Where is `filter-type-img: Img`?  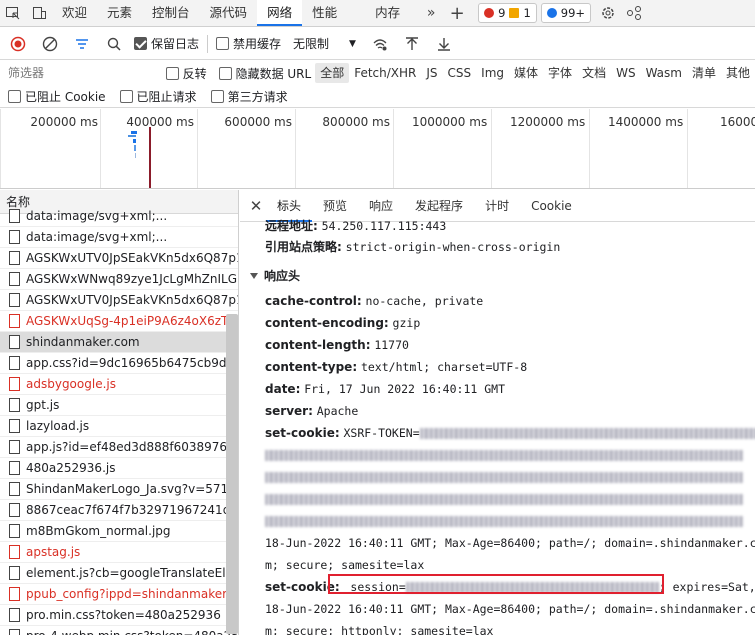 filter-type-img: Img is located at coordinates (492, 73).